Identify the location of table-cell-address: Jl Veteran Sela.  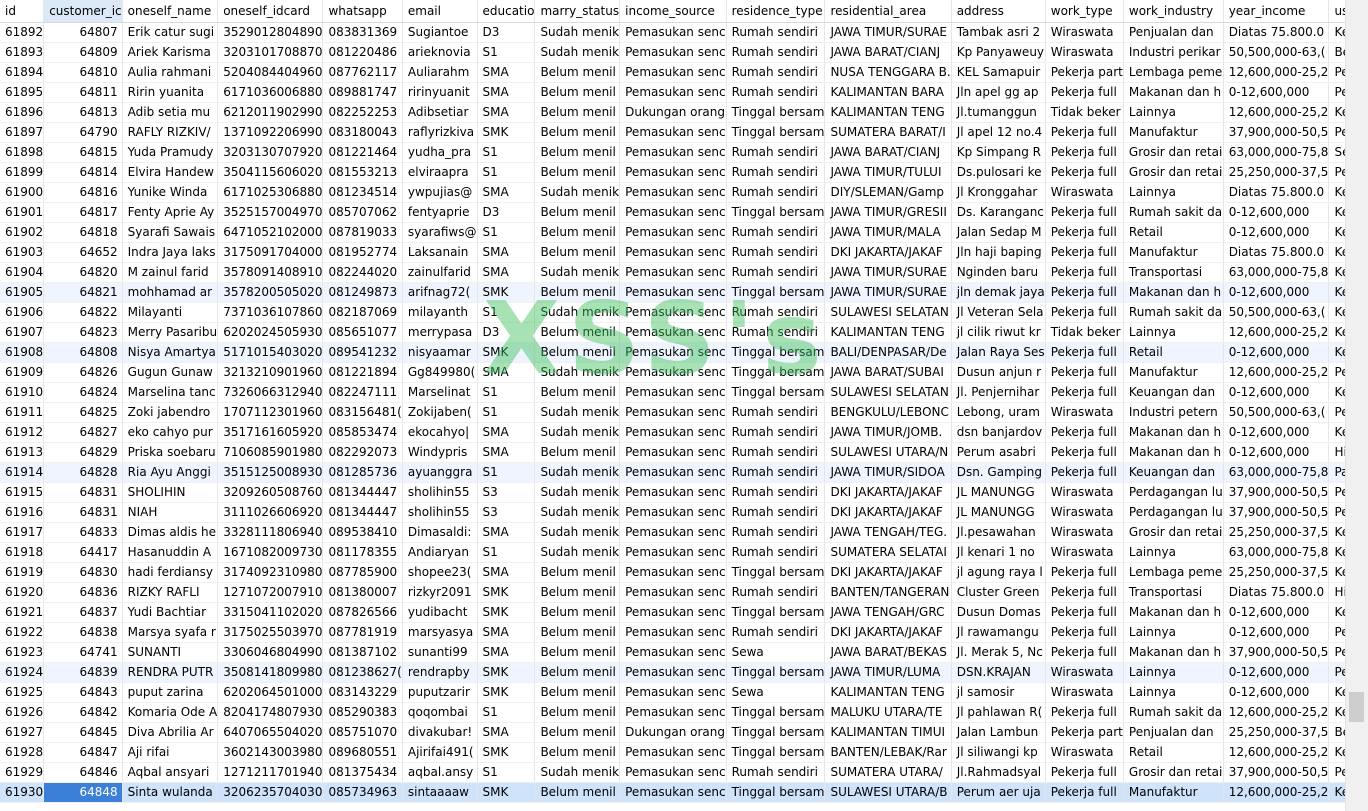
(998, 312).